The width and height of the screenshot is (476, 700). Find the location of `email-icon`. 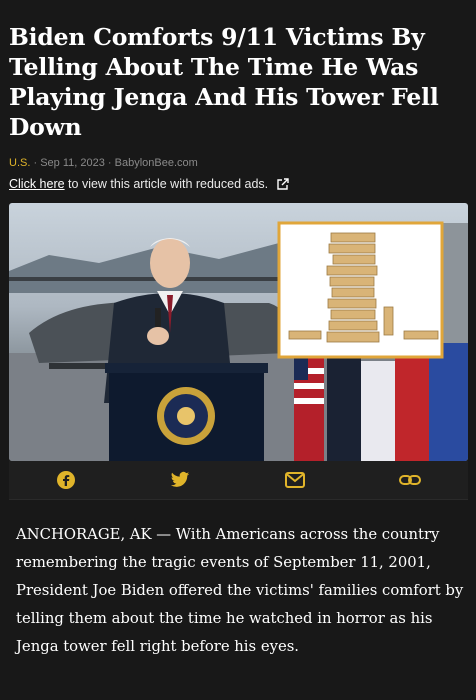

email-icon is located at coordinates (294, 480).